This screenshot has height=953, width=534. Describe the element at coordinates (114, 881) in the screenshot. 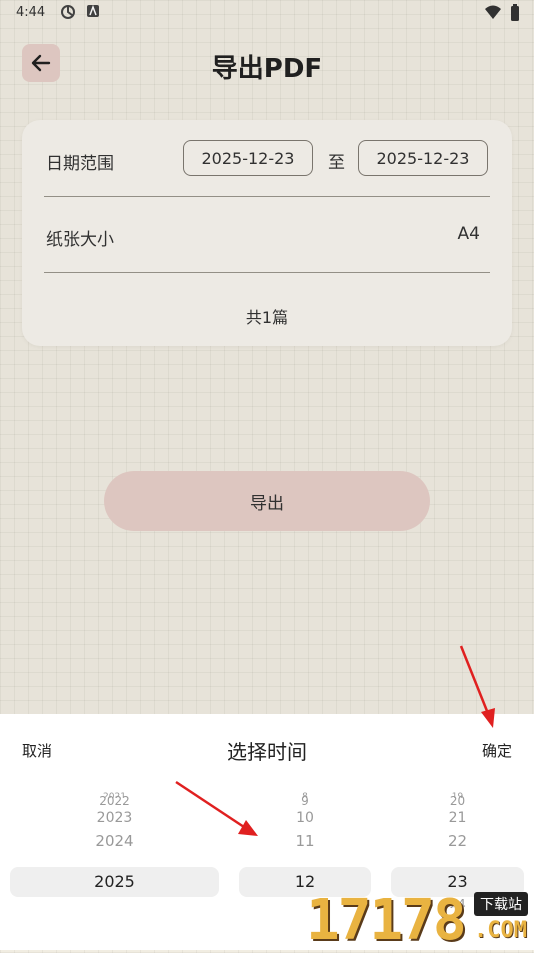

I see `selected-year: 2025` at that location.